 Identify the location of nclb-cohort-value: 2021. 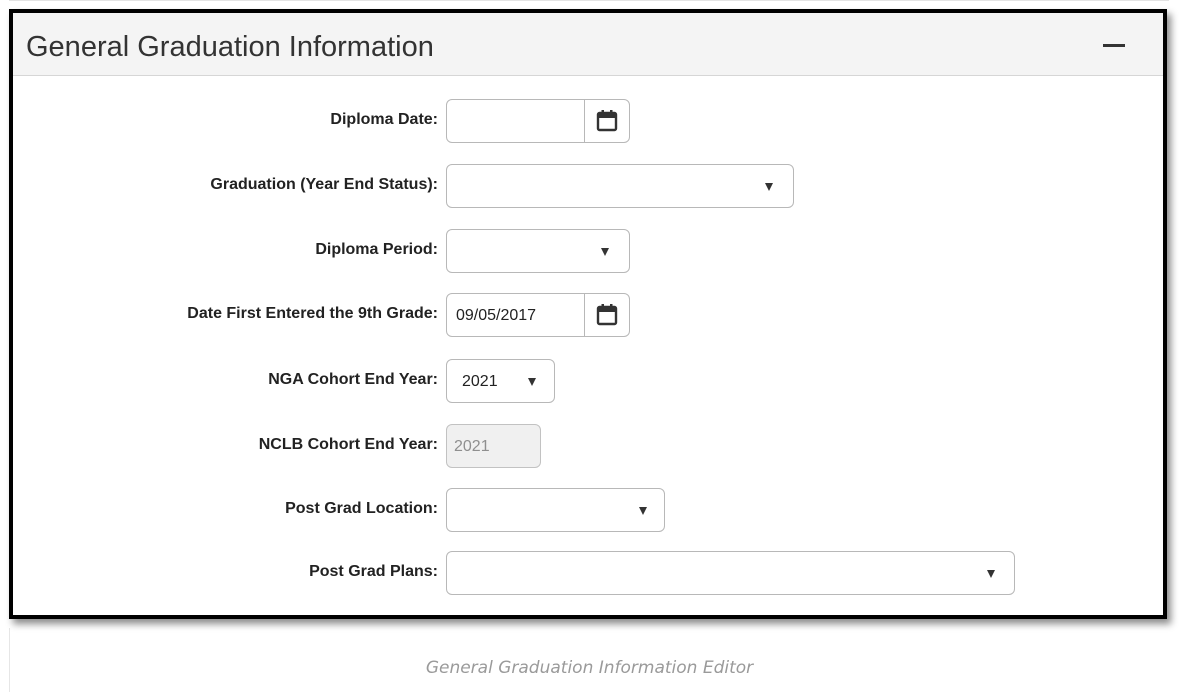
(472, 446).